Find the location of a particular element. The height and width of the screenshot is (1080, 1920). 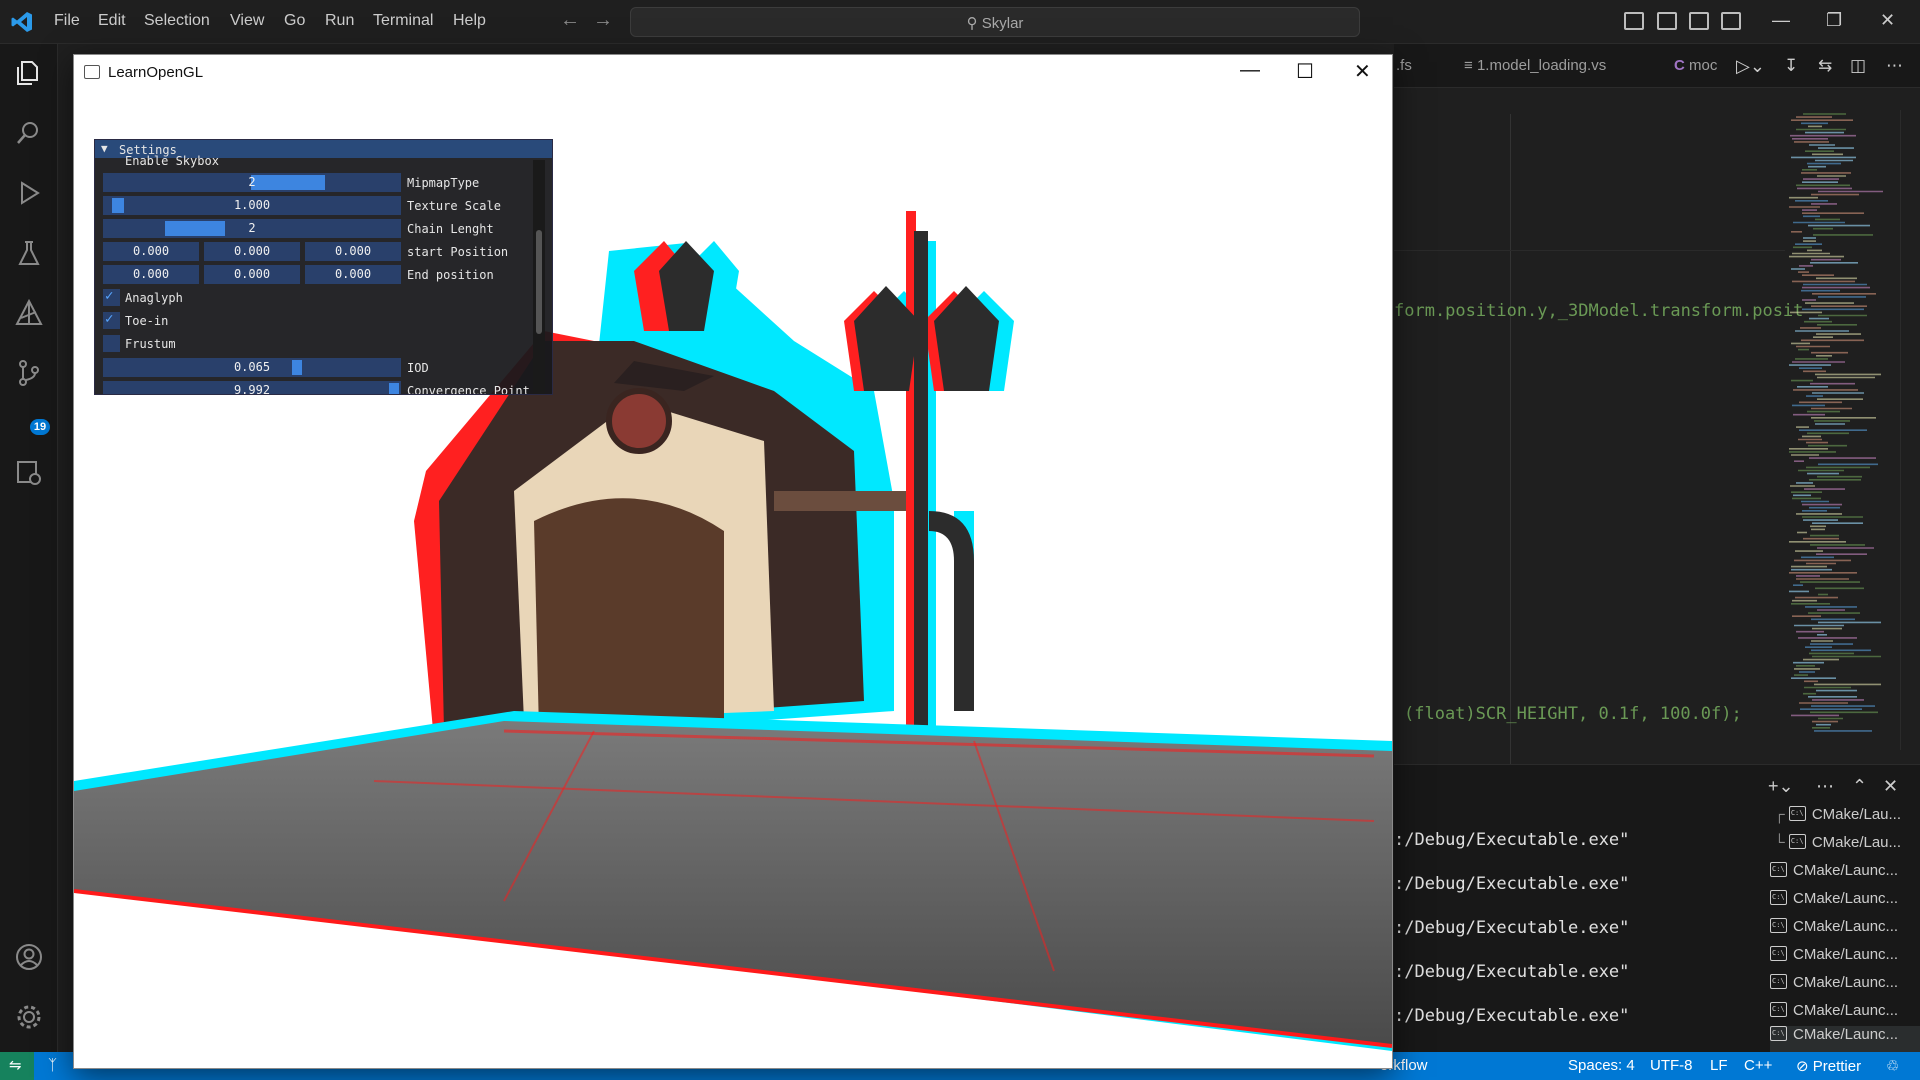

imgui-scrollbar is located at coordinates (539, 277).